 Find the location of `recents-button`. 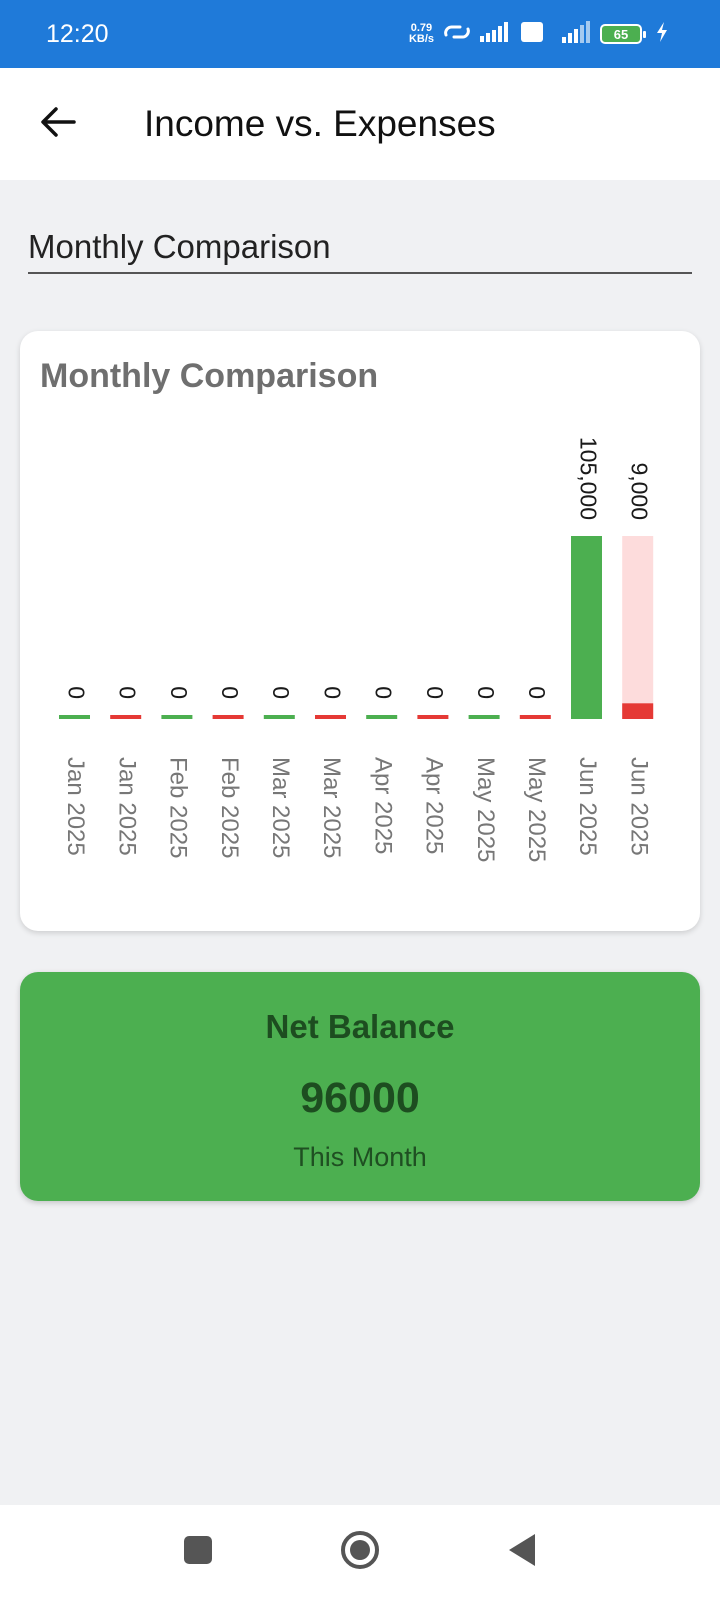

recents-button is located at coordinates (198, 1552).